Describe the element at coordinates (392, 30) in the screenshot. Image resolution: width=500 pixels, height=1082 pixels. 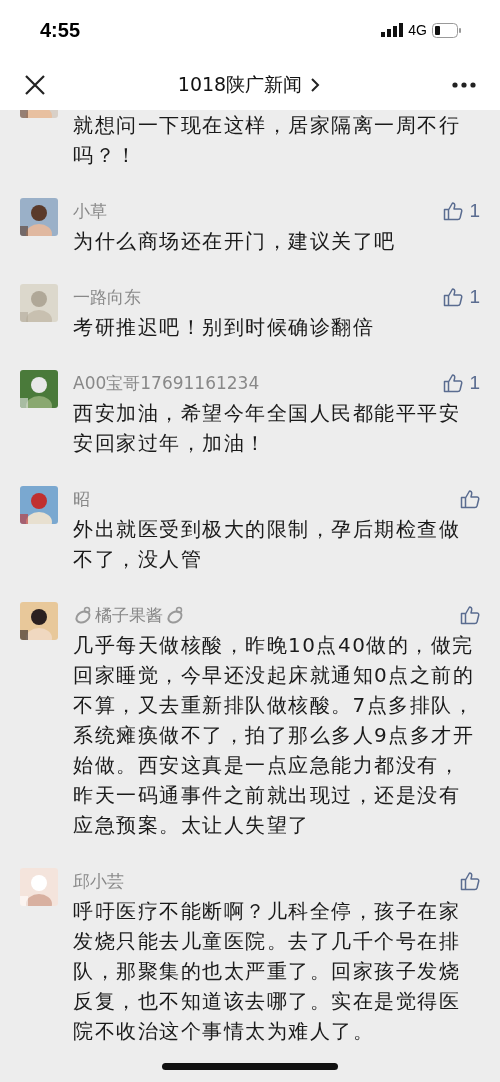
I see `signal-icon` at that location.